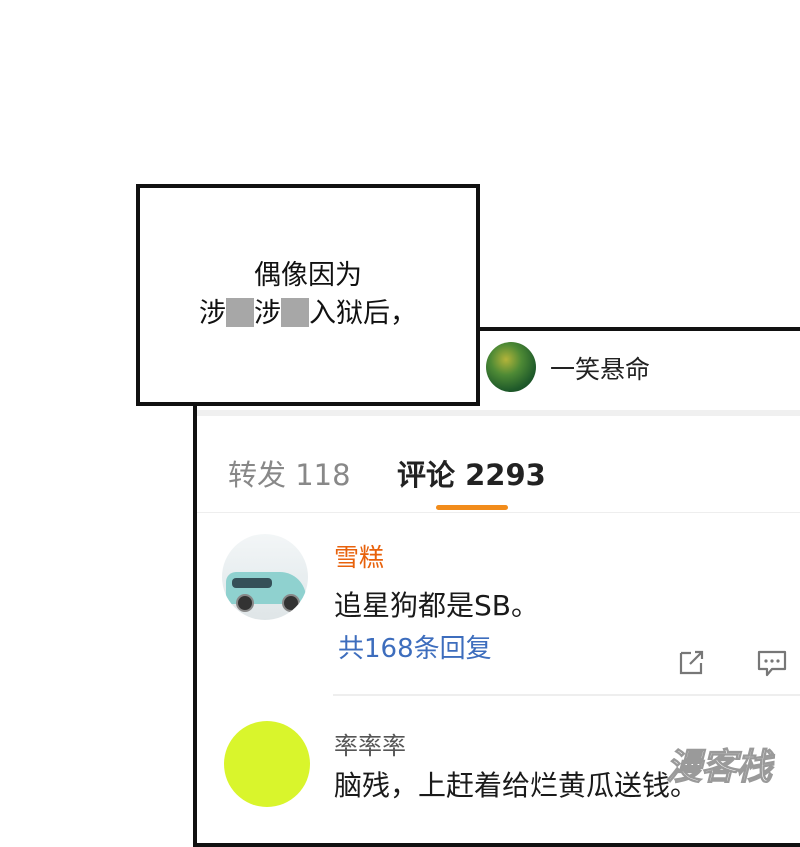 The height and width of the screenshot is (847, 800). What do you see at coordinates (566, 695) in the screenshot?
I see `comment-divider` at bounding box center [566, 695].